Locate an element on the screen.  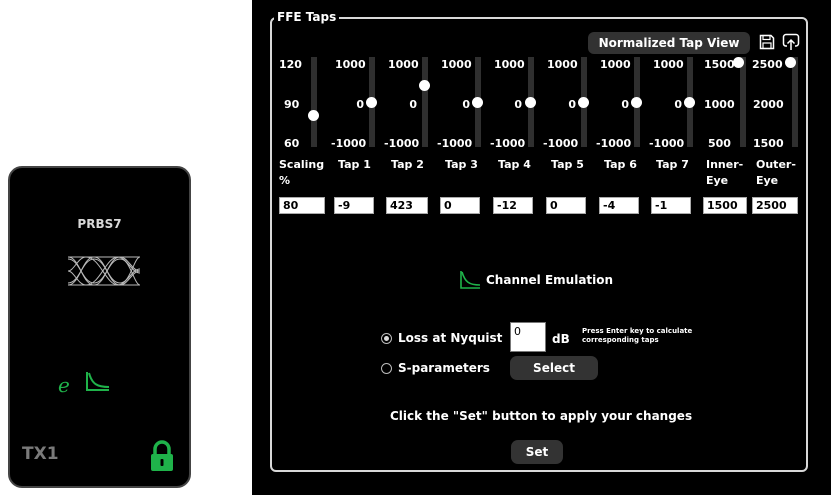
loss-value-input: 0 is located at coordinates (528, 337).